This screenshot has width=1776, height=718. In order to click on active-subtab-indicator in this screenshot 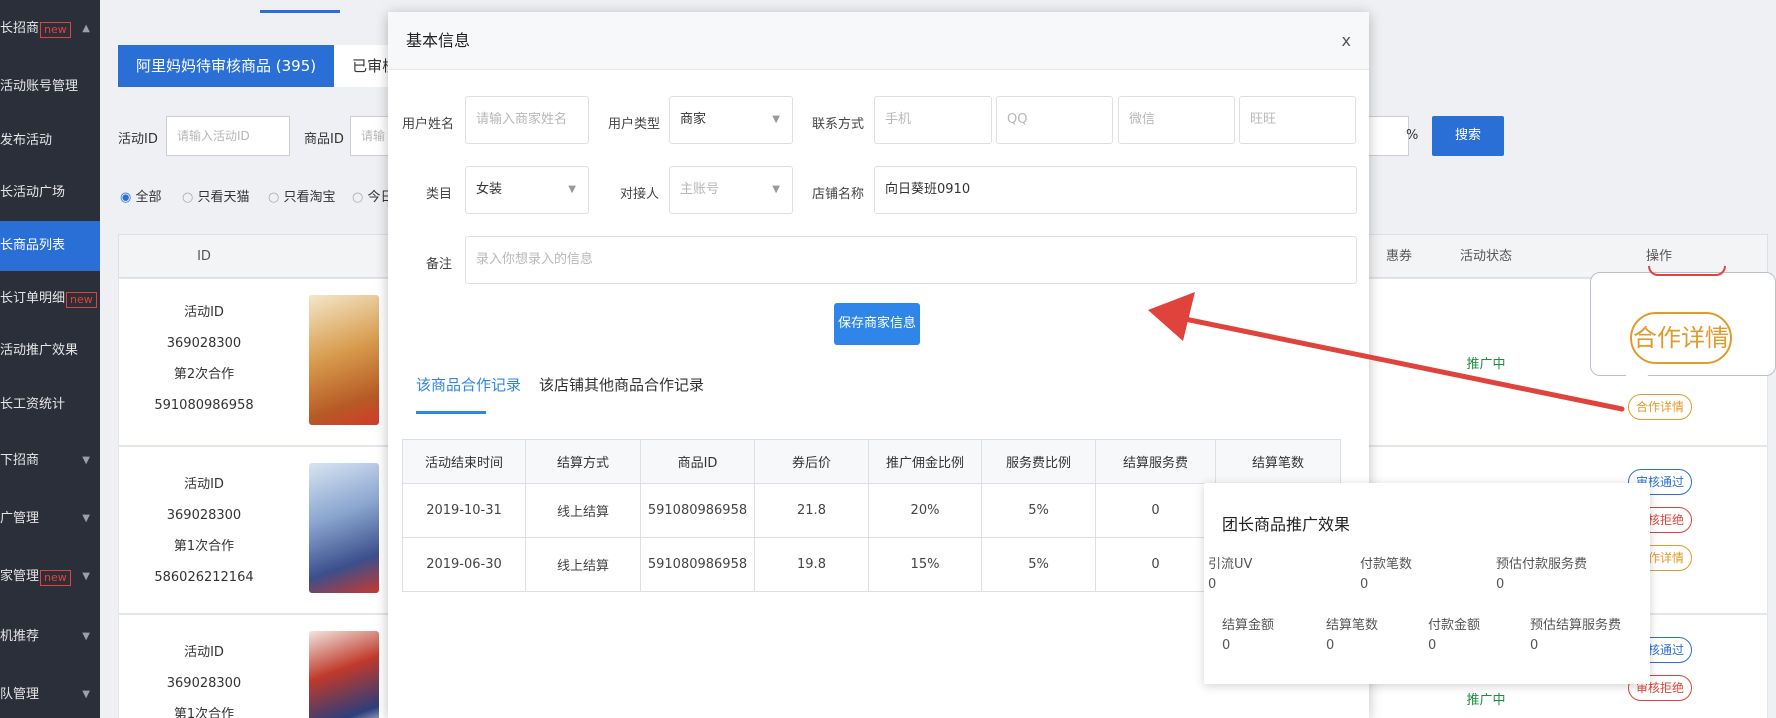, I will do `click(451, 412)`.